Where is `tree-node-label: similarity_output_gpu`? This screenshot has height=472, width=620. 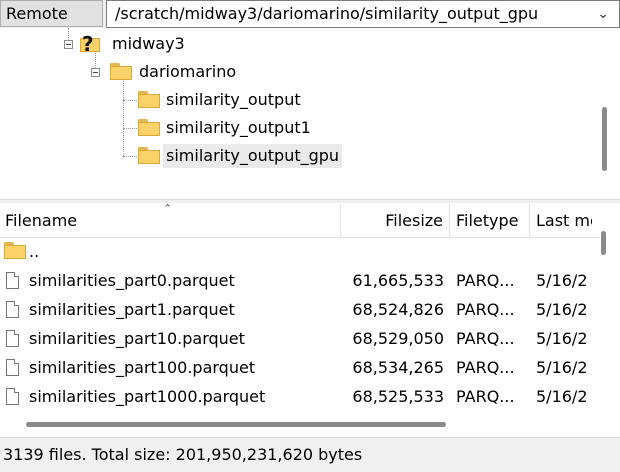
tree-node-label: similarity_output_gpu is located at coordinates (253, 156).